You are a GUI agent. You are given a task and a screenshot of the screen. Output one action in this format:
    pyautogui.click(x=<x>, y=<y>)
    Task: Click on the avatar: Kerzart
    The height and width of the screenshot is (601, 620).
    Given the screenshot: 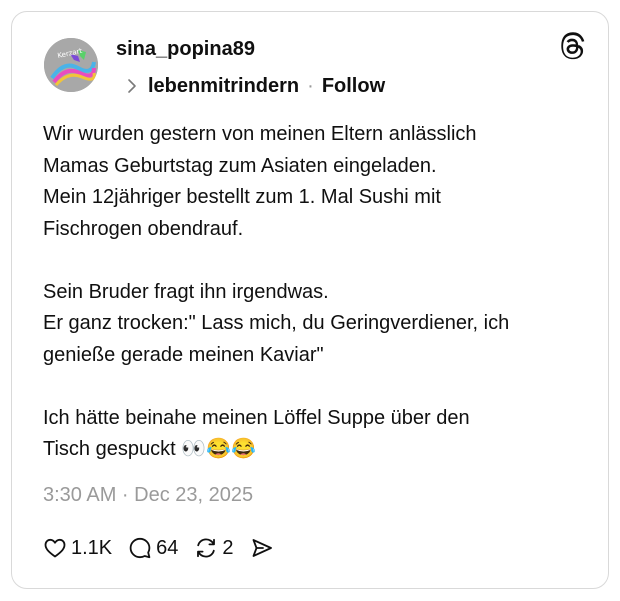 What is the action you would take?
    pyautogui.click(x=71, y=65)
    